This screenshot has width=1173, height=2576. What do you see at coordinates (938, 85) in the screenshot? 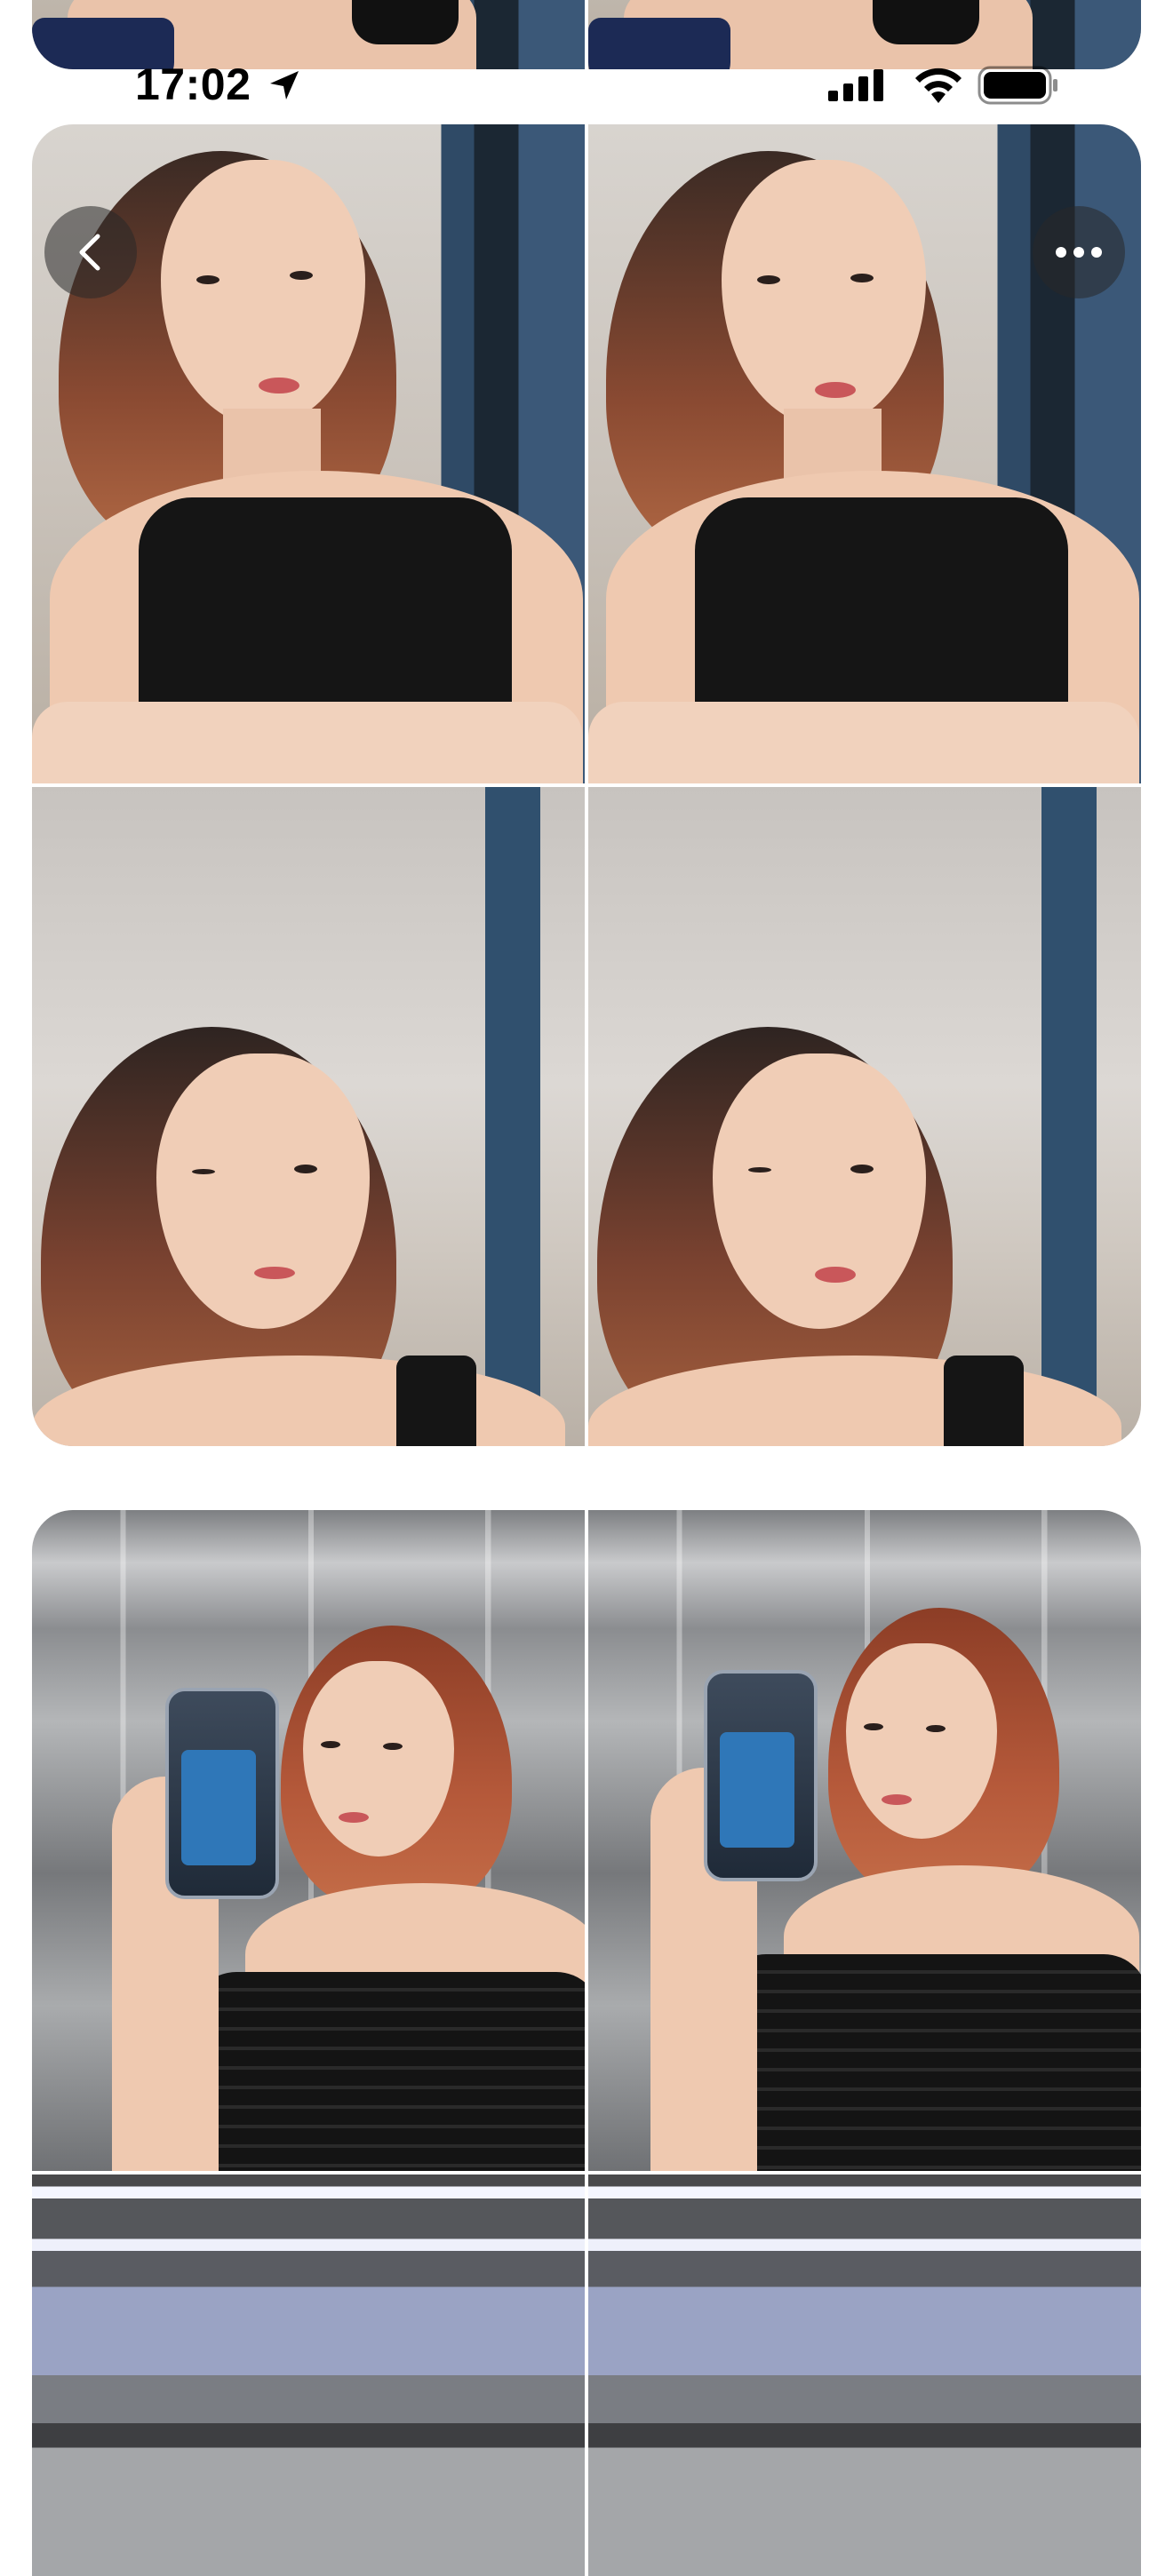
I see `wifi-icon` at bounding box center [938, 85].